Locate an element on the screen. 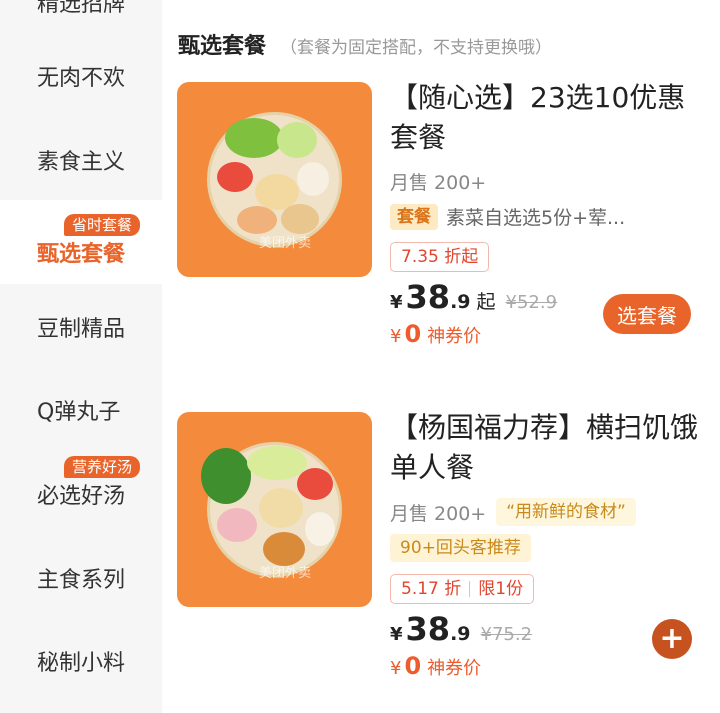 This screenshot has height=713, width=720. monthly-sales: 月售 200+ is located at coordinates (438, 183).